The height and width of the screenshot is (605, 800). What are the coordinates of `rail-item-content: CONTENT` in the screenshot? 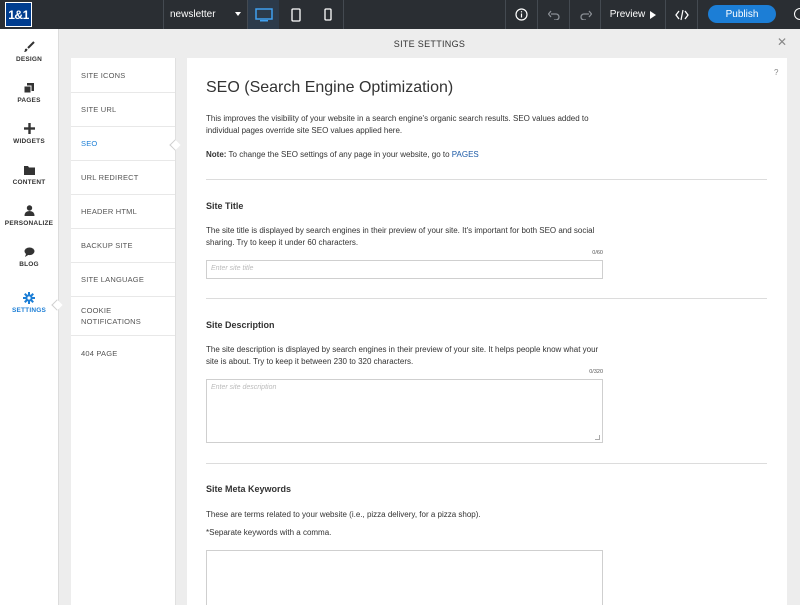 It's located at (29, 174).